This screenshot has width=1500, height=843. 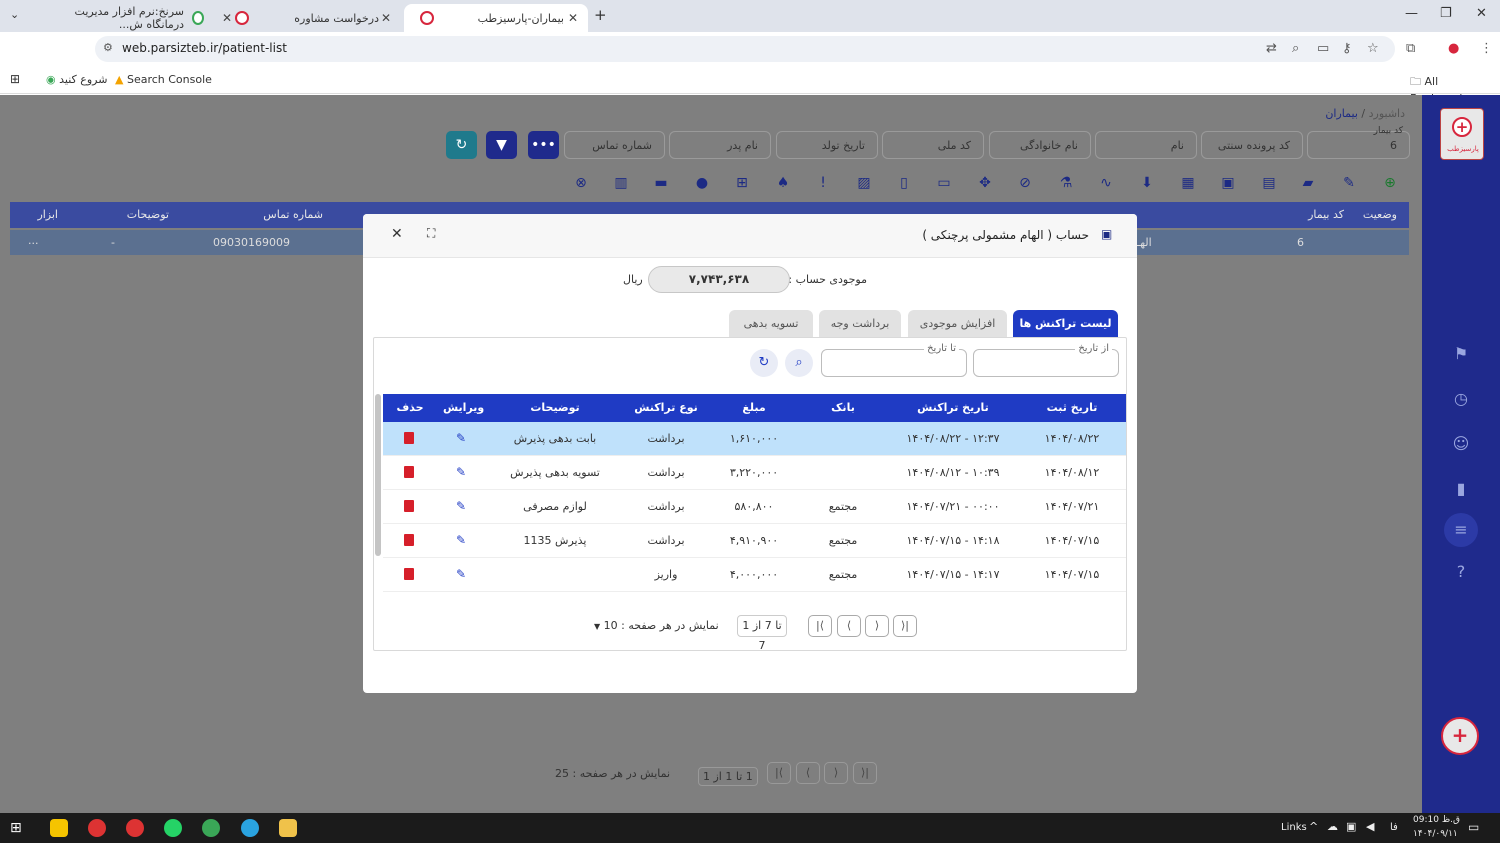 What do you see at coordinates (501, 145) in the screenshot?
I see `filter-button: ▼` at bounding box center [501, 145].